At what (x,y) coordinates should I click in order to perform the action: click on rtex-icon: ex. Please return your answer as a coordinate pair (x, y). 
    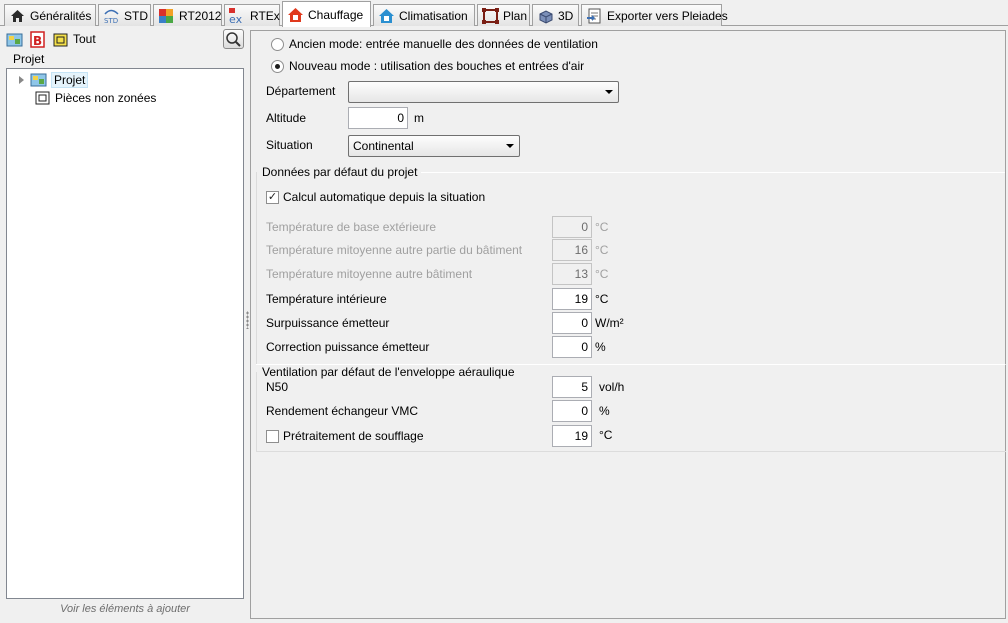
    Looking at the image, I should click on (237, 16).